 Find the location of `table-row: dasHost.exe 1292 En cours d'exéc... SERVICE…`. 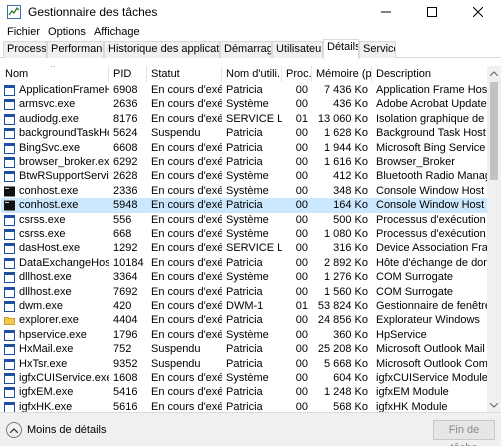

table-row: dasHost.exe 1292 En cours d'exéc... SERVICE… is located at coordinates (244, 248).